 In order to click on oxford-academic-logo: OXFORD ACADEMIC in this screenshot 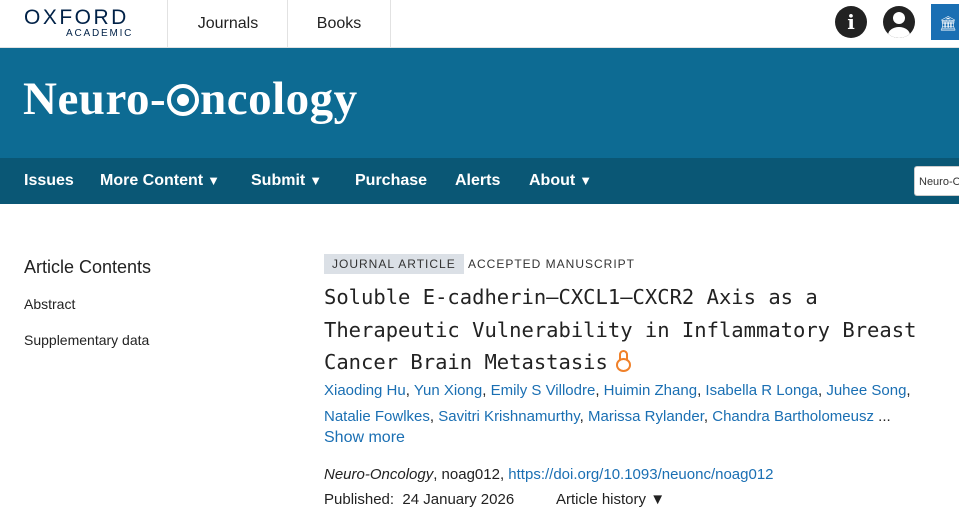, I will do `click(83, 24)`.